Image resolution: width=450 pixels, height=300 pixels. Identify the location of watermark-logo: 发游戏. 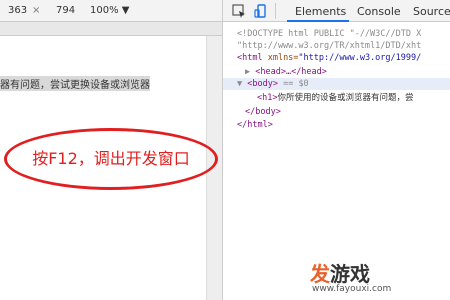
(340, 272).